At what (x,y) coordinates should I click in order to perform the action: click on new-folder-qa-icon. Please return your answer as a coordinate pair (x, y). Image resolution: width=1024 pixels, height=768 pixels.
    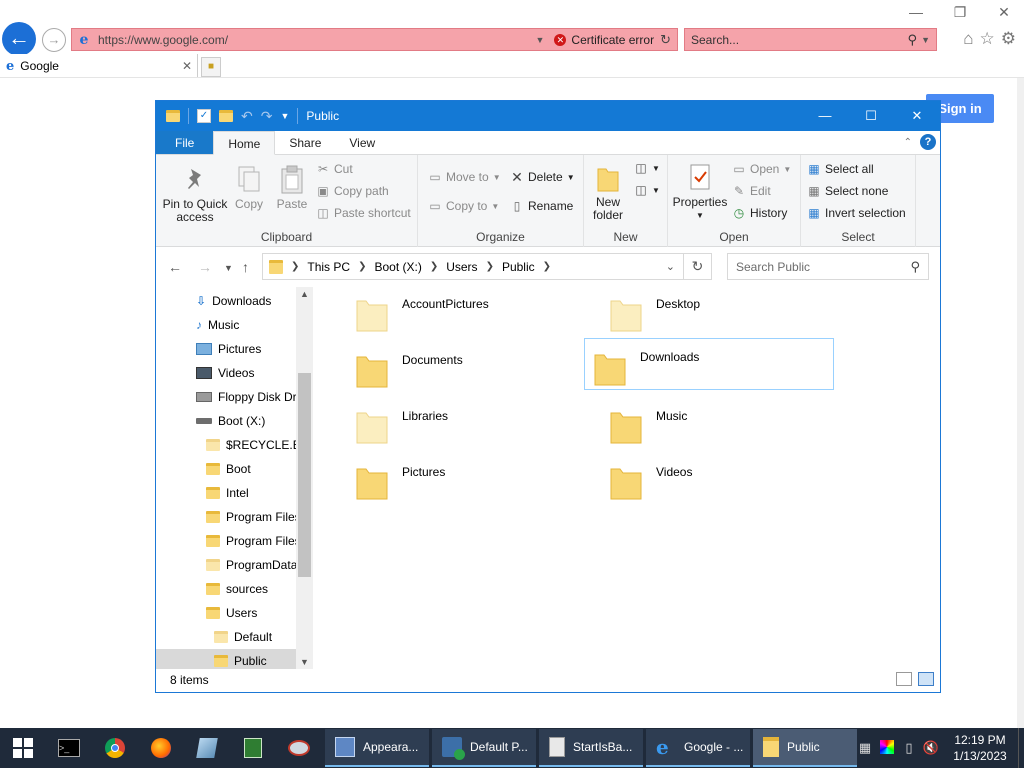
    Looking at the image, I should click on (226, 116).